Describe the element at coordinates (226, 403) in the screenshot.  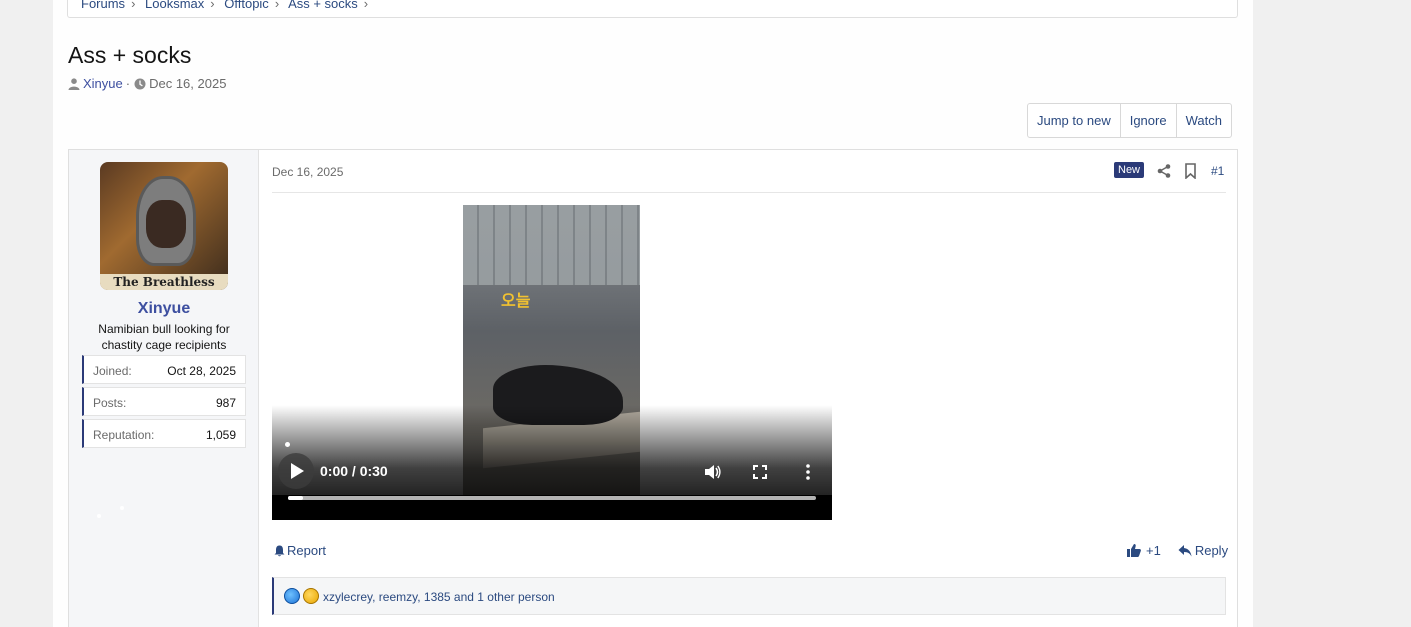
I see `stat-value: 987` at that location.